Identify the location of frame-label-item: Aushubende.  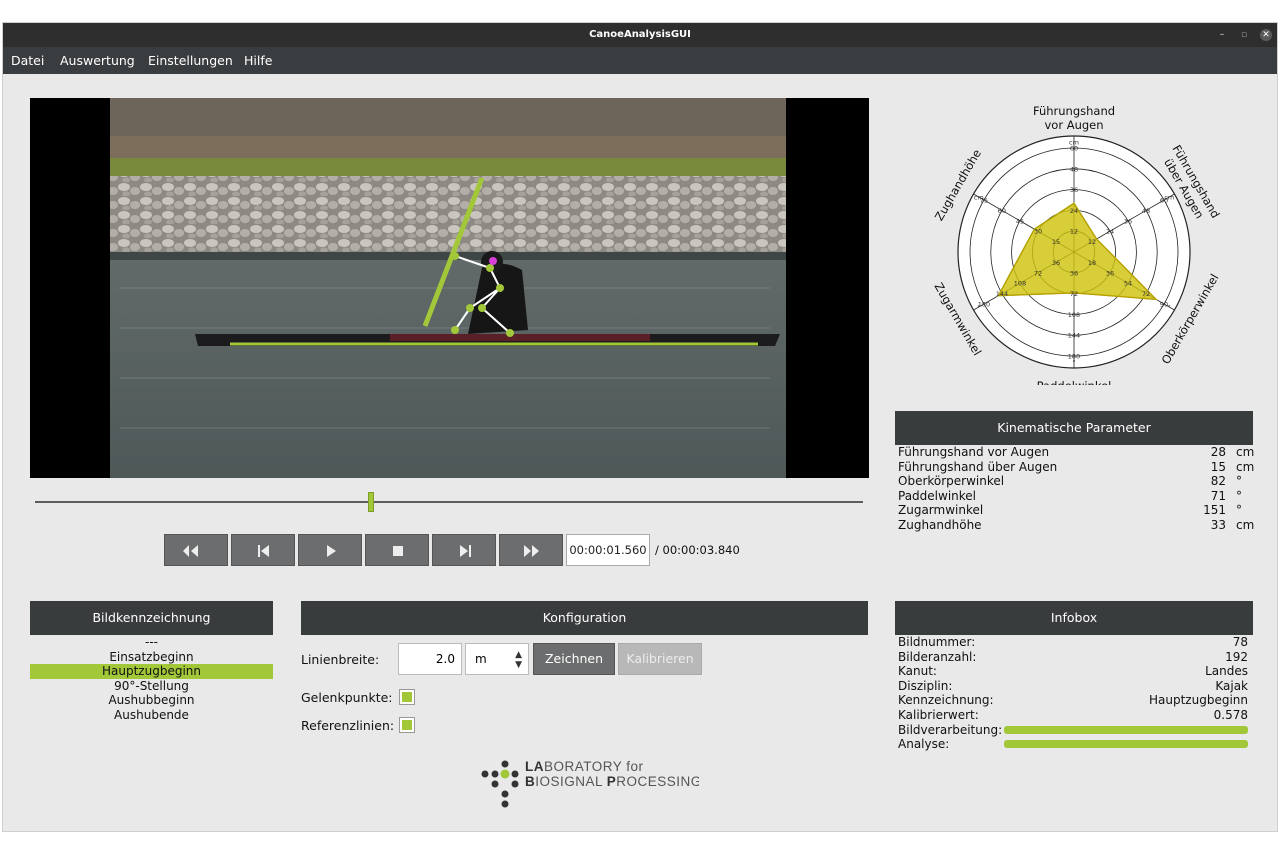
(151, 715).